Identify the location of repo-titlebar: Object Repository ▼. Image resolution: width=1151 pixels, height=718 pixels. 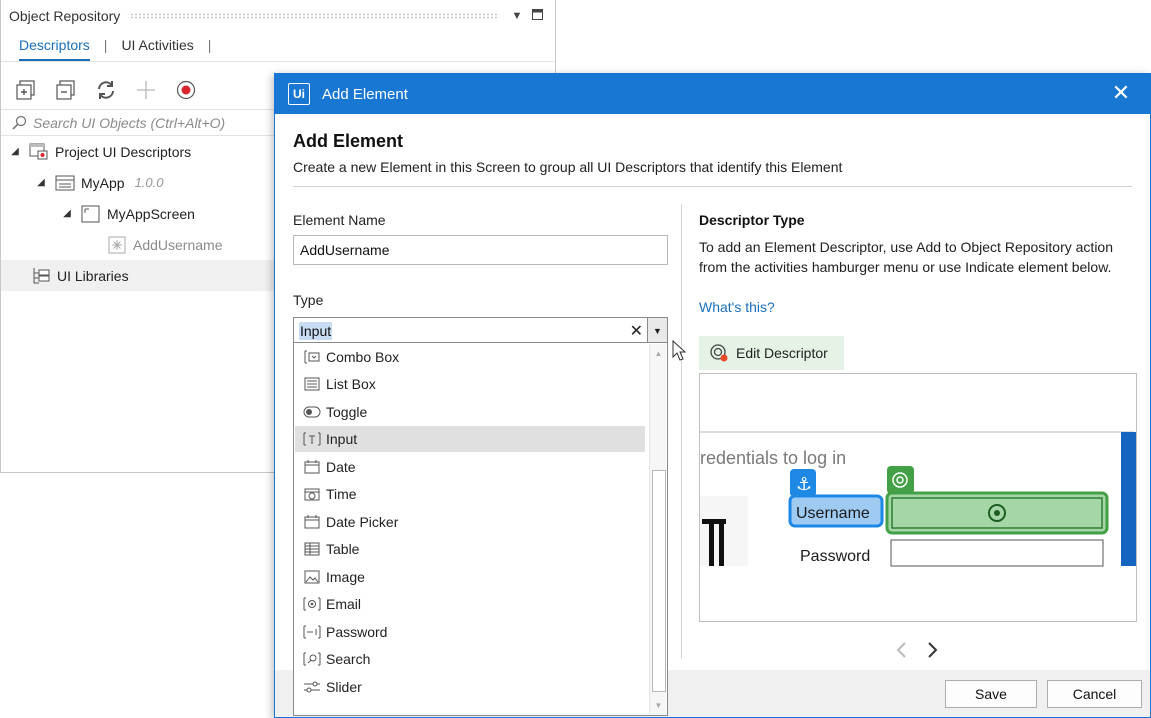
(278, 16).